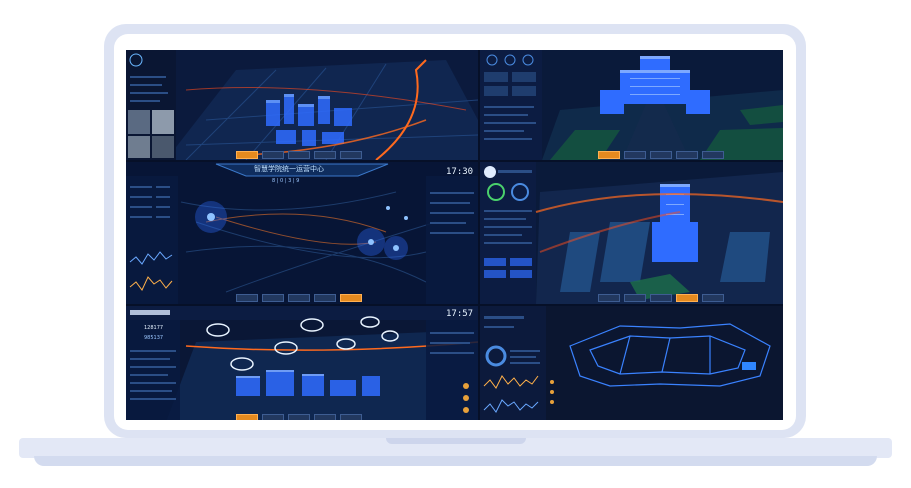  I want to click on city-routes-scene, so click(302, 105).